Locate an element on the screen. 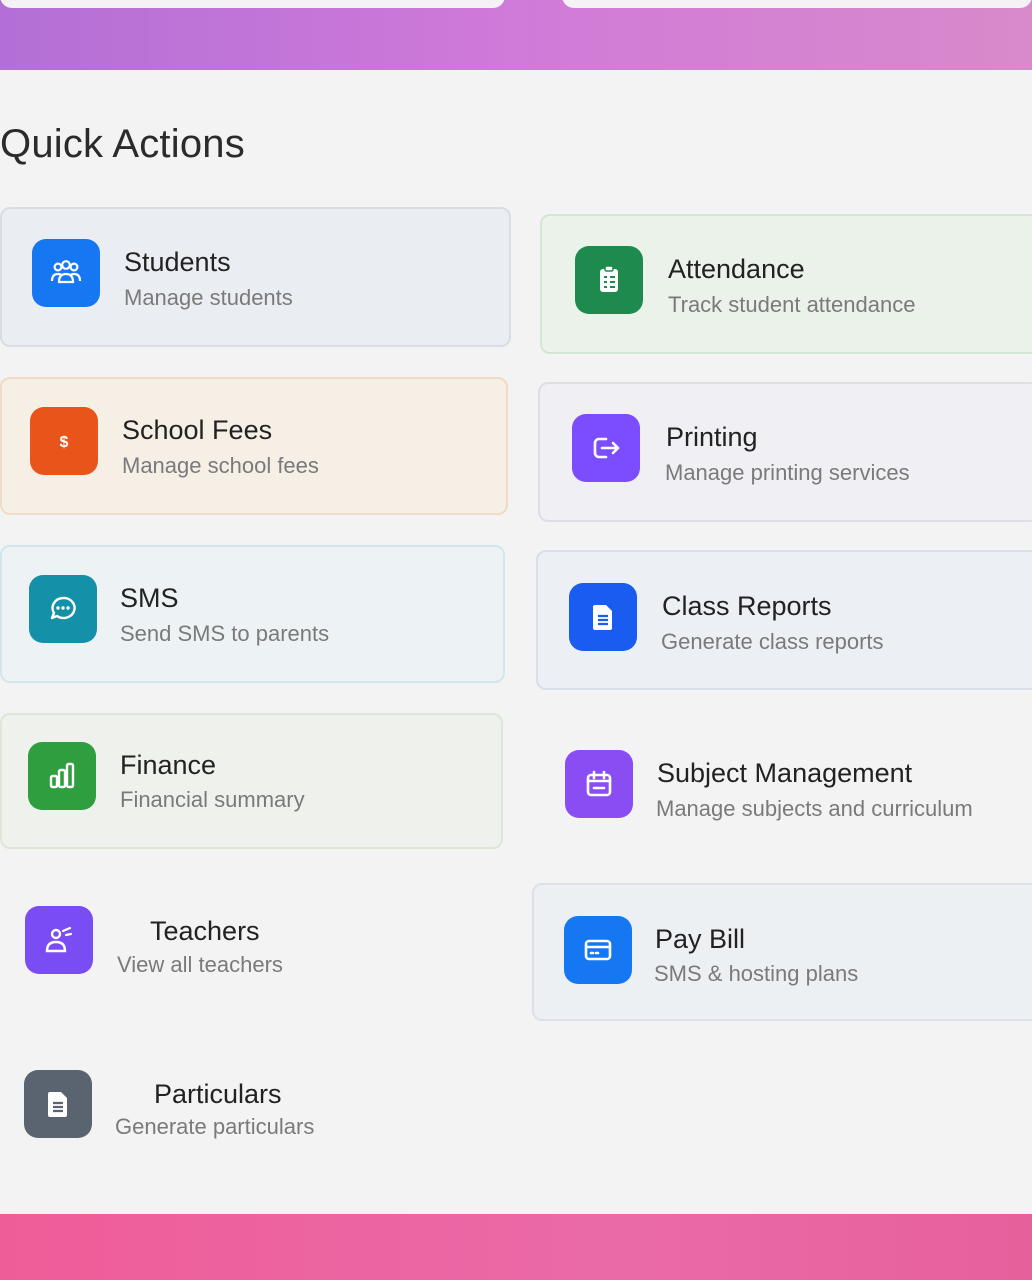 This screenshot has width=1032, height=1280. action-label: Particulars is located at coordinates (218, 1094).